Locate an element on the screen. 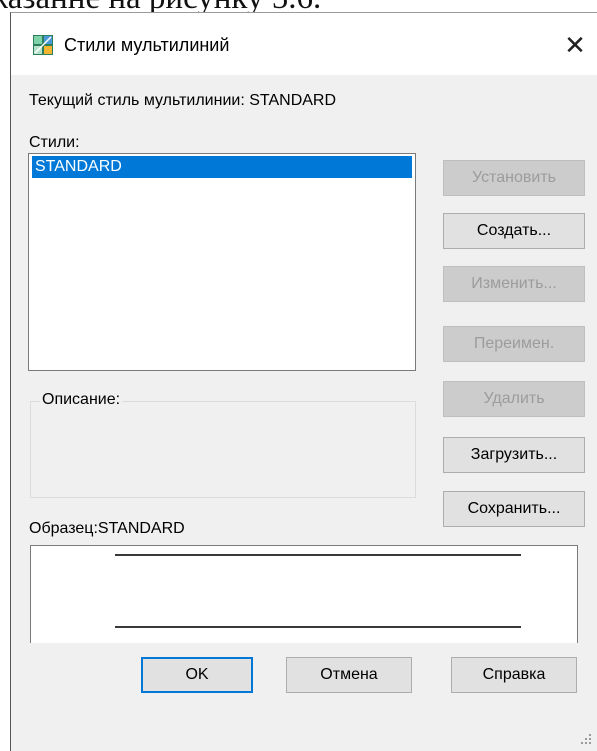 This screenshot has height=751, width=597. description-label: Описание: is located at coordinates (81, 400).